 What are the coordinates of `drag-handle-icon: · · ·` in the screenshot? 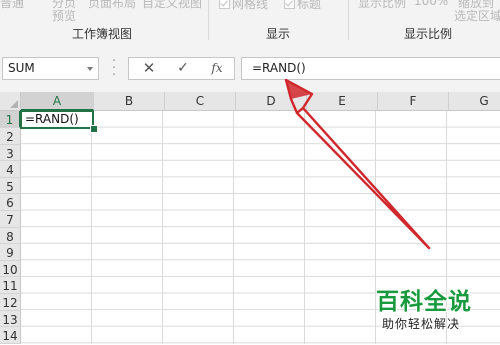 It's located at (114, 68).